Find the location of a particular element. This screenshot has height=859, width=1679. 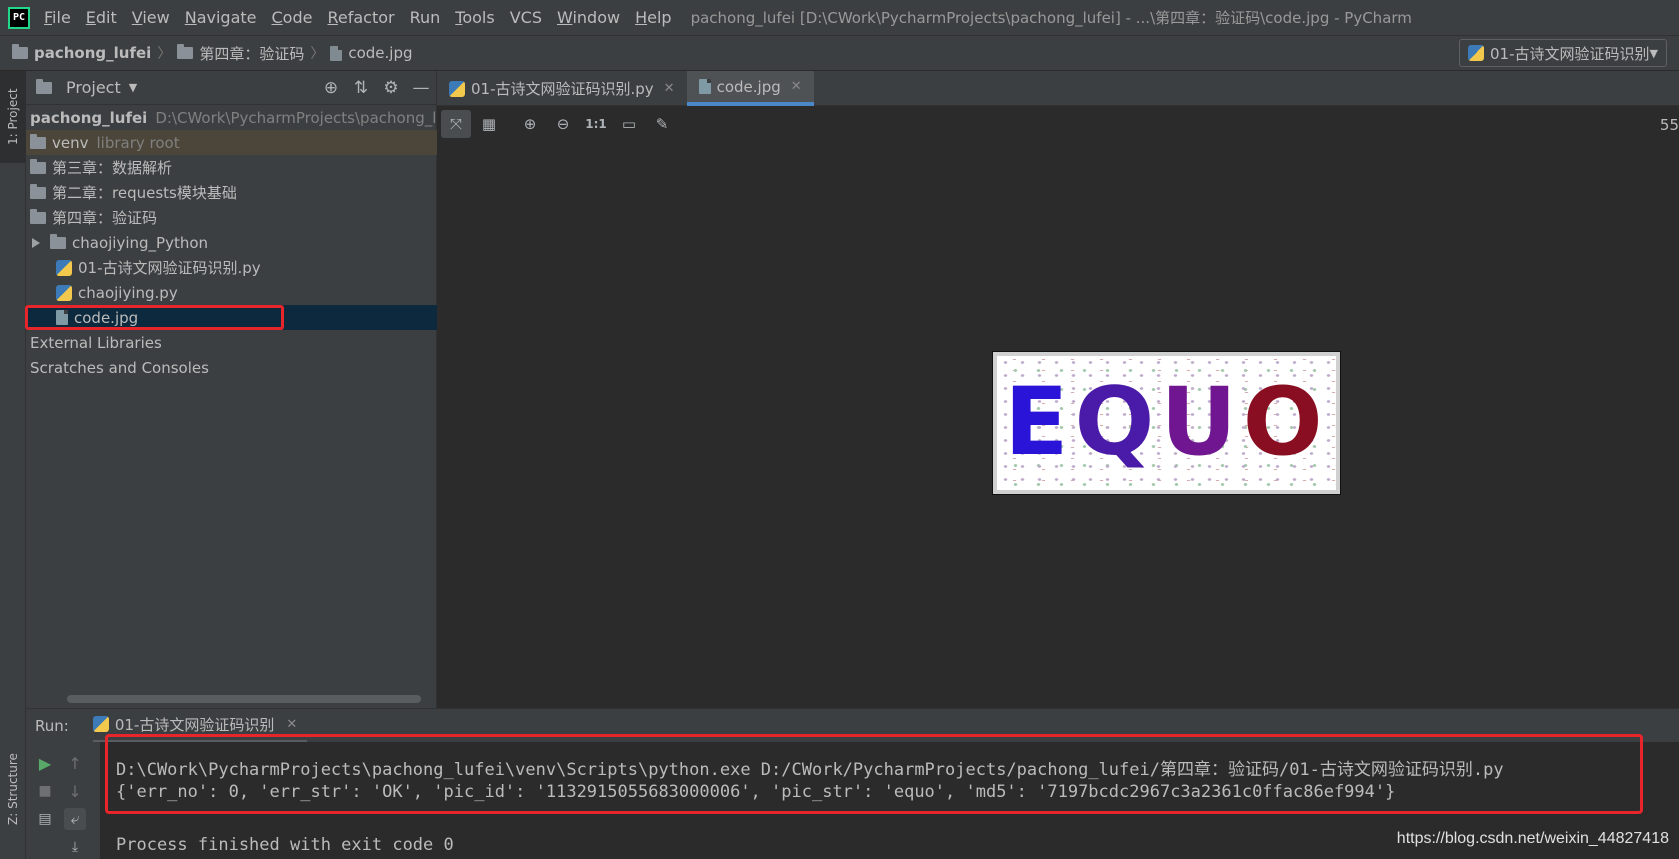

project-tool-tab: 1: Project is located at coordinates (13, 117).